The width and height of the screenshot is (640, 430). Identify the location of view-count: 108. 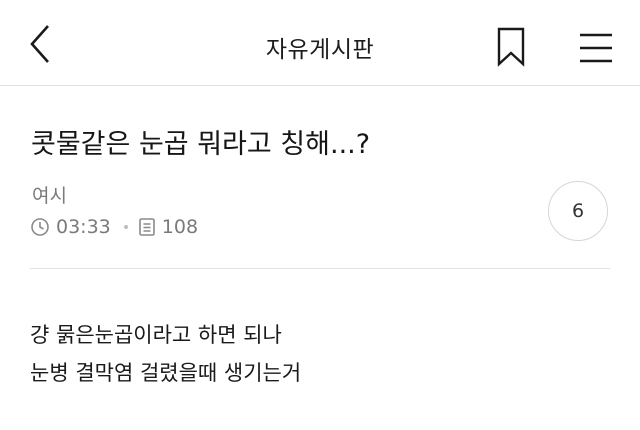
(180, 227).